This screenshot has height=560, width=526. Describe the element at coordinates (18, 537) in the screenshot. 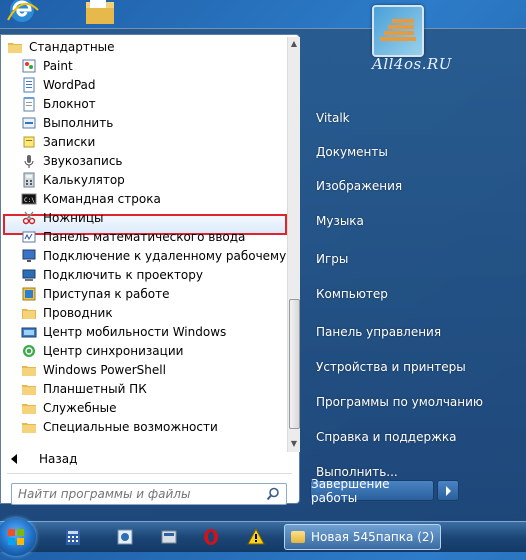

I see `start-button` at that location.